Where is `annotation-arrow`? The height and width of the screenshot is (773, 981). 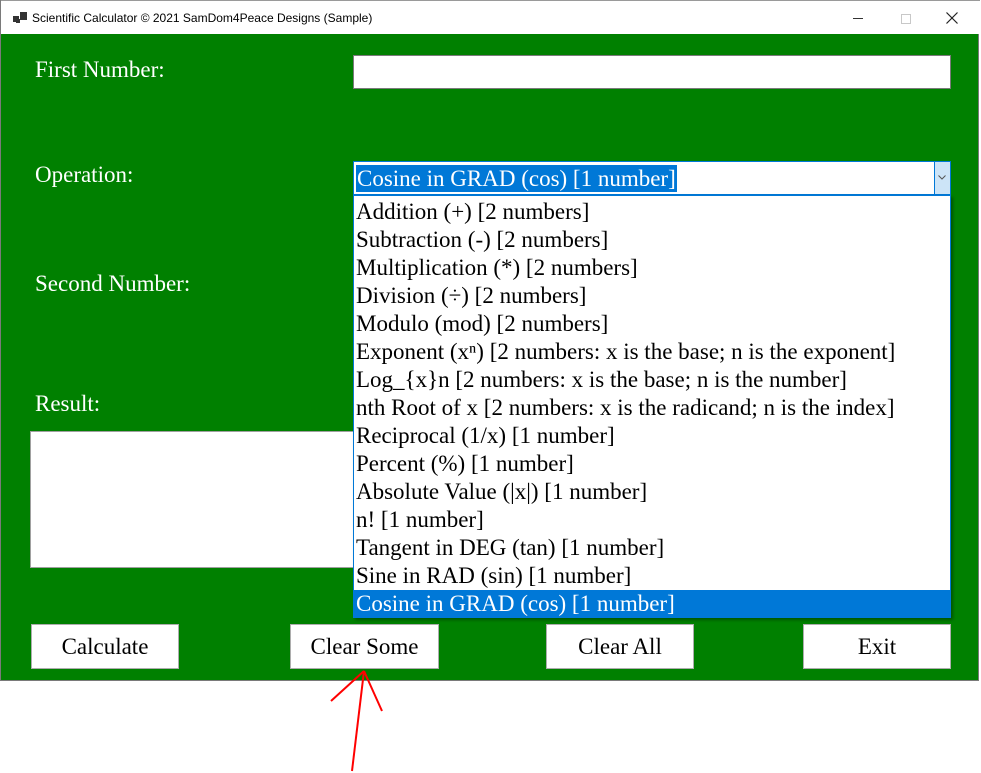 annotation-arrow is located at coordinates (356, 721).